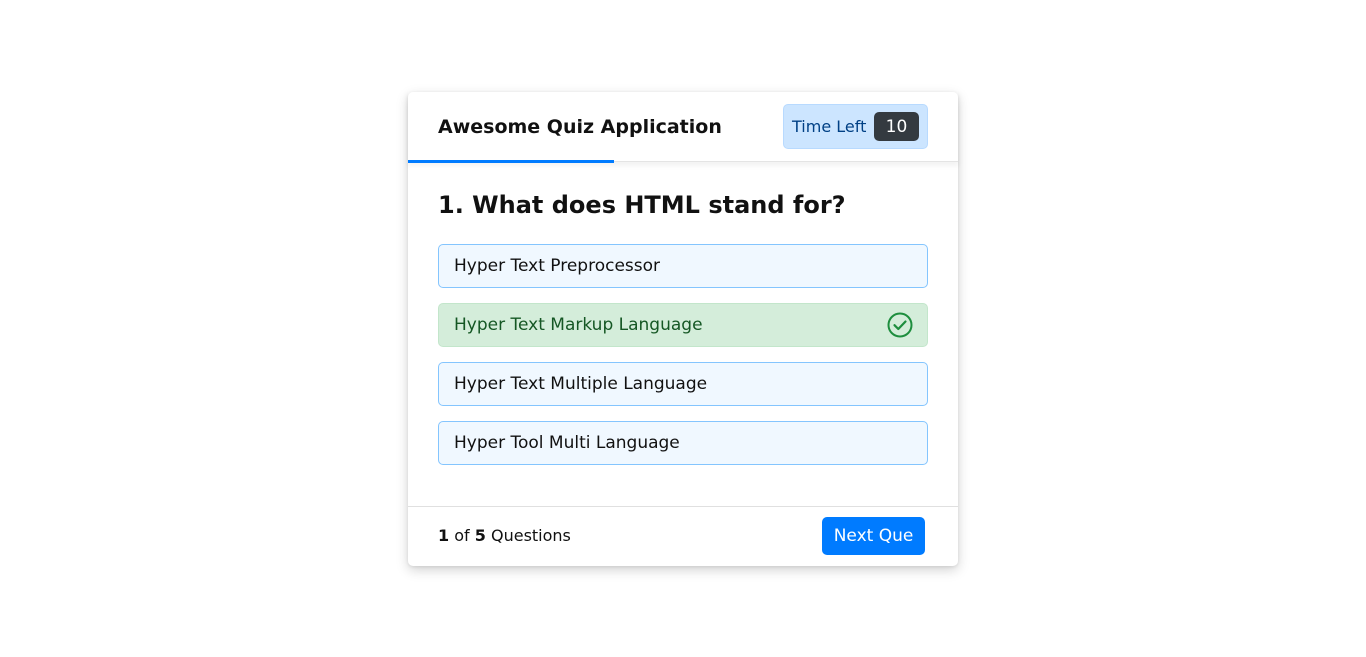 Image resolution: width=1366 pixels, height=657 pixels. Describe the element at coordinates (462, 535) in the screenshot. I see `counter-of-text: of` at that location.